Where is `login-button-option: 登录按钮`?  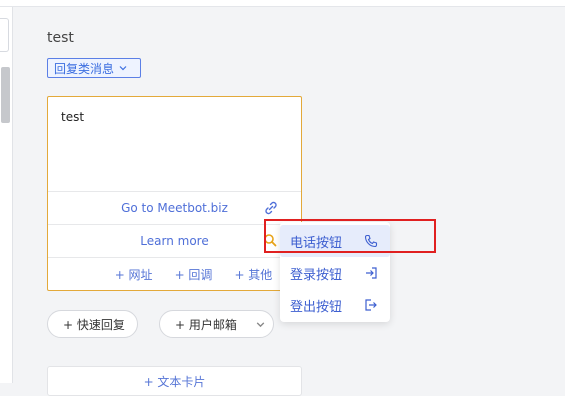 login-button-option: 登录按钮 is located at coordinates (335, 273).